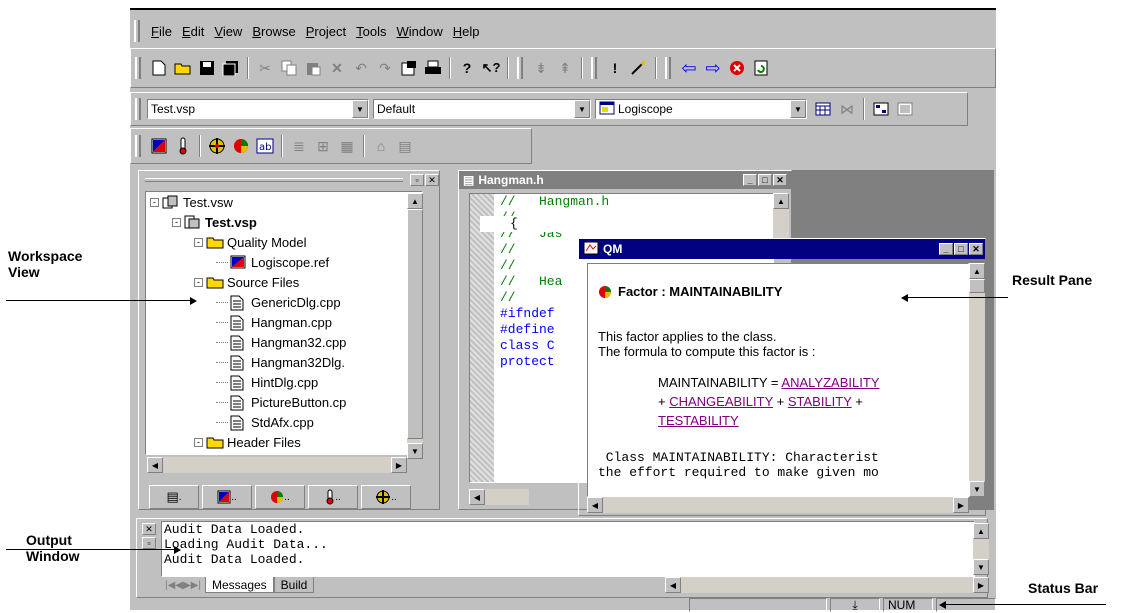 The image size is (1125, 613). What do you see at coordinates (323, 146) in the screenshot?
I see `compare-icon: ⊞` at bounding box center [323, 146].